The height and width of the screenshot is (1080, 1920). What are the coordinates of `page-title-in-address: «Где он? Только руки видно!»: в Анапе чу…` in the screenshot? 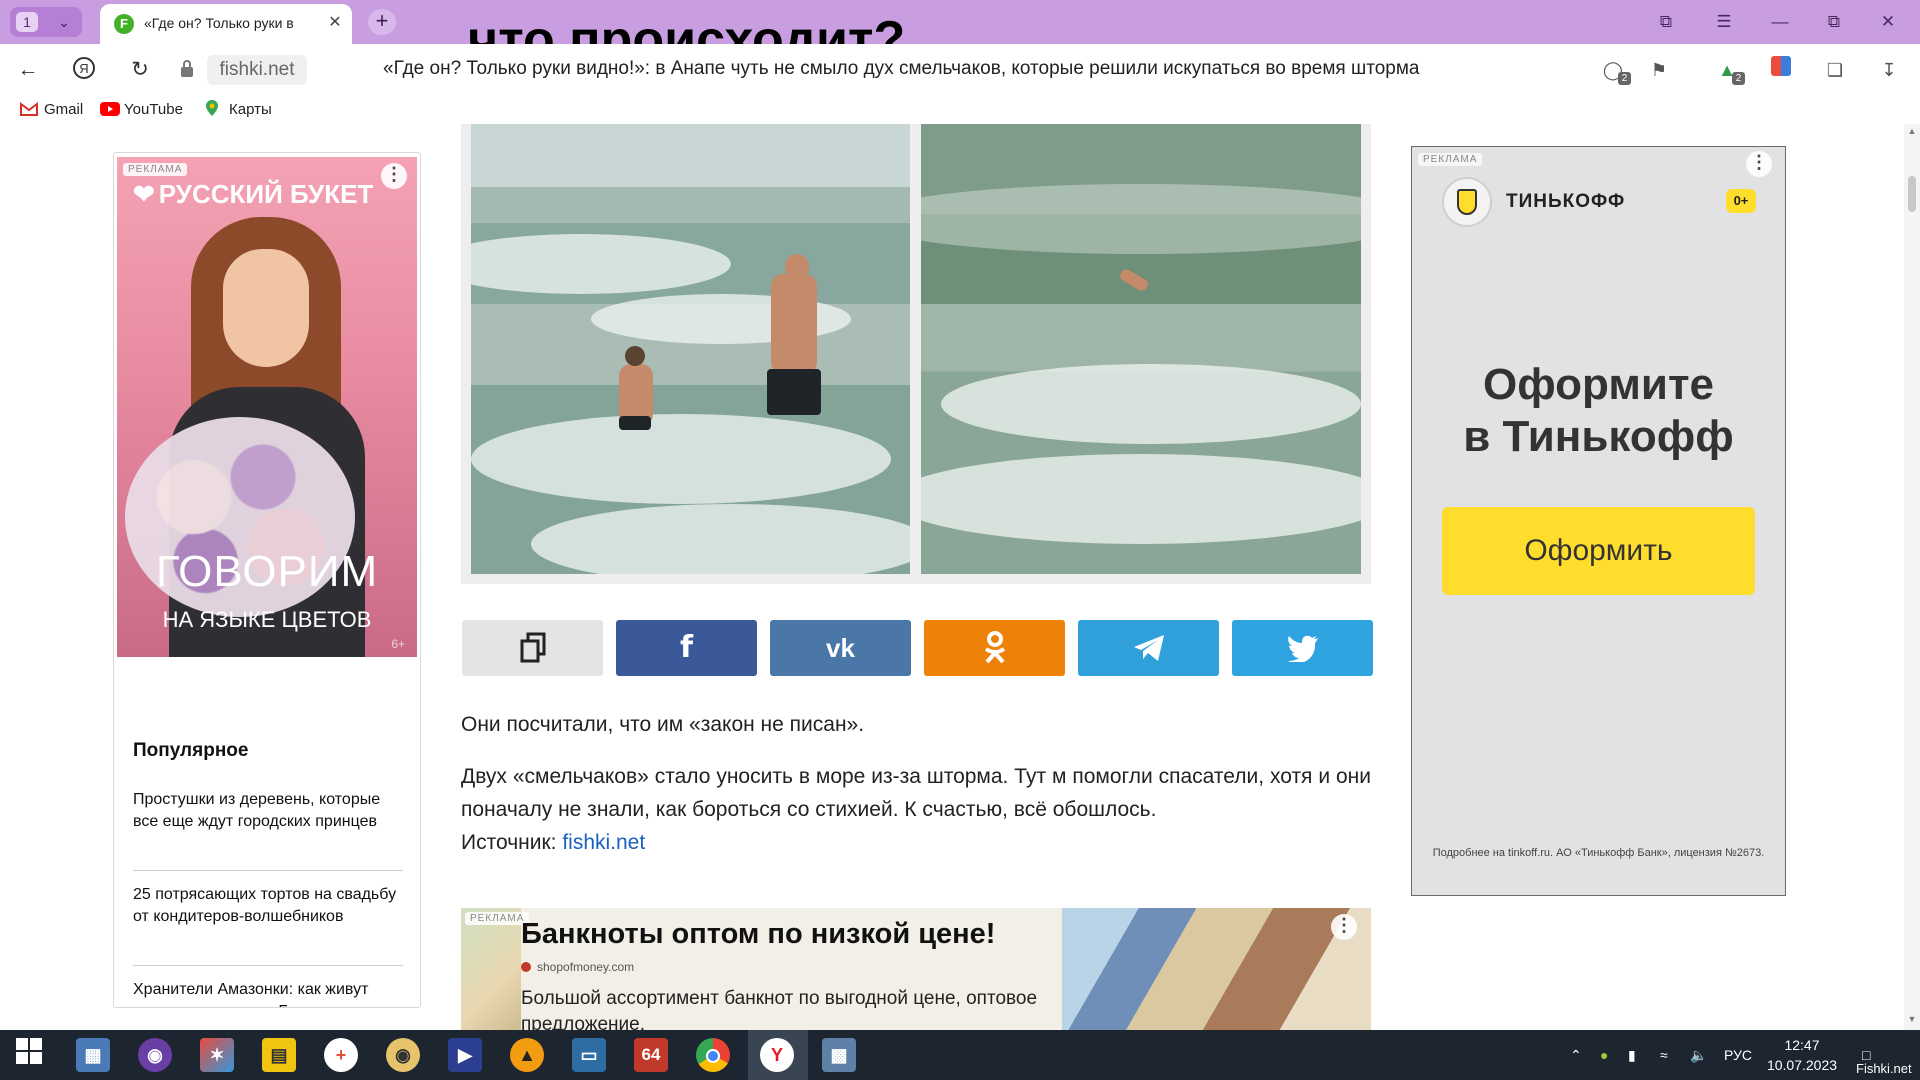 It's located at (901, 69).